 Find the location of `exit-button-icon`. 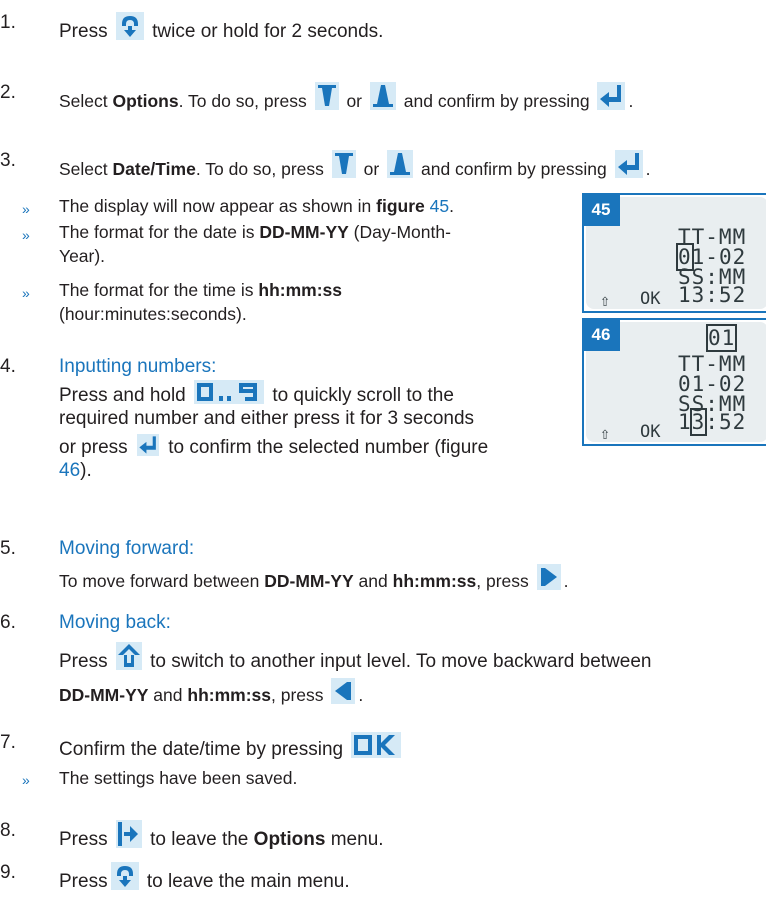

exit-button-icon is located at coordinates (128, 834).